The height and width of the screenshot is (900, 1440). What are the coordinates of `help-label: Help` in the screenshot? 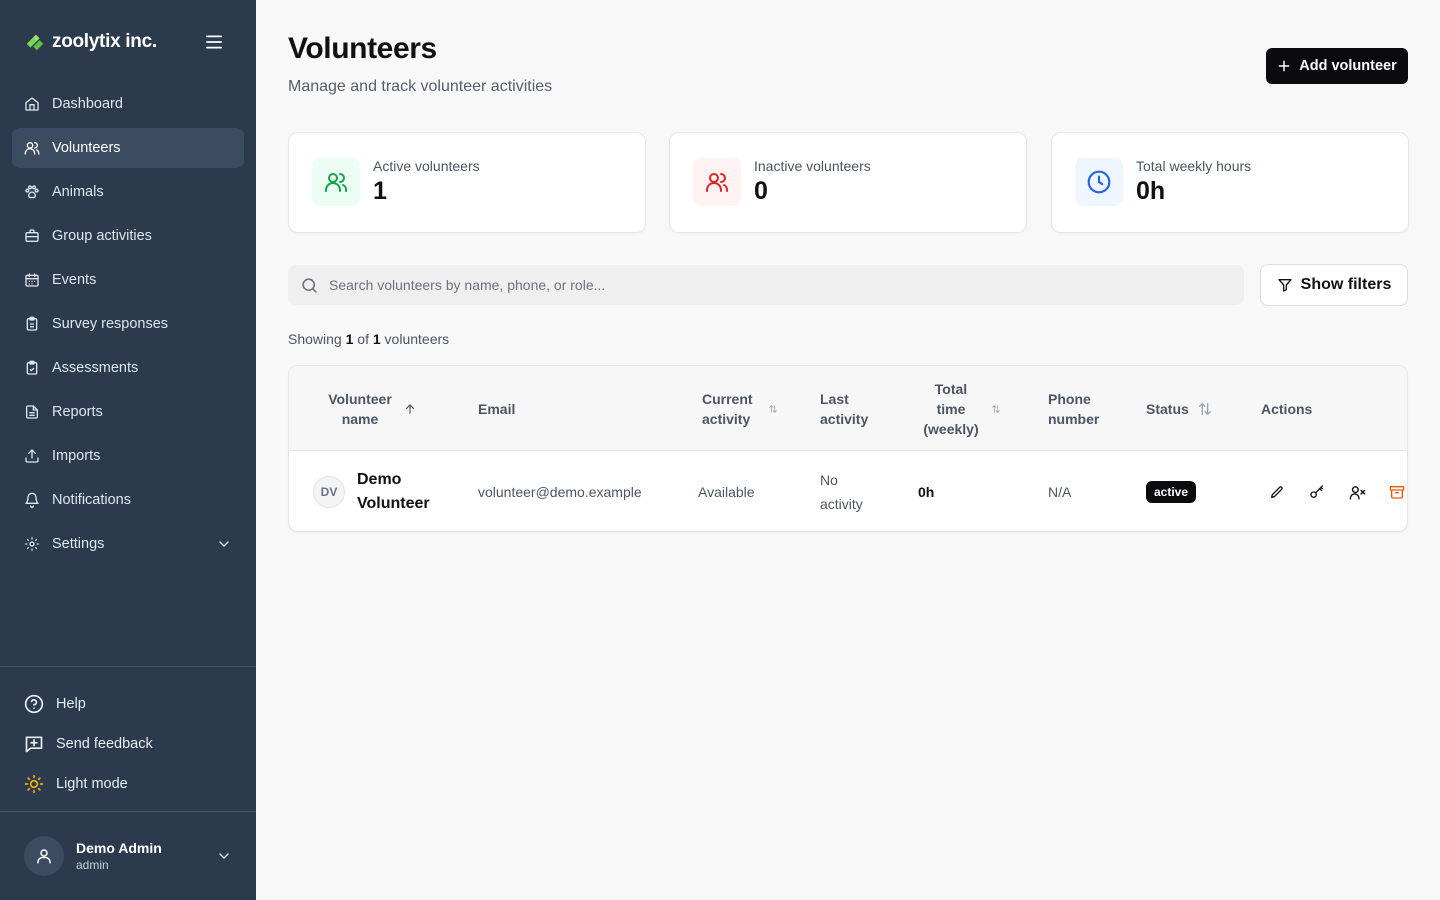 It's located at (71, 704).